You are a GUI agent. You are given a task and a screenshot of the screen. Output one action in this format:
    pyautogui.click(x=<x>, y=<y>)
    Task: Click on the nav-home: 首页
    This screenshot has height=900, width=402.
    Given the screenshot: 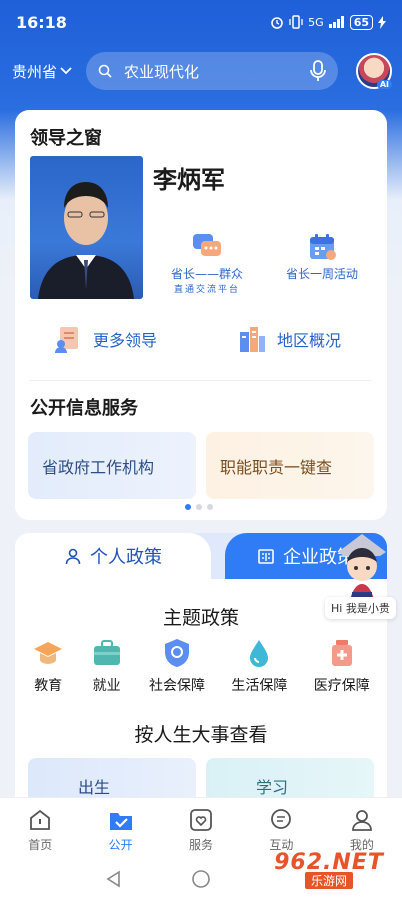 What is the action you would take?
    pyautogui.click(x=40, y=829)
    